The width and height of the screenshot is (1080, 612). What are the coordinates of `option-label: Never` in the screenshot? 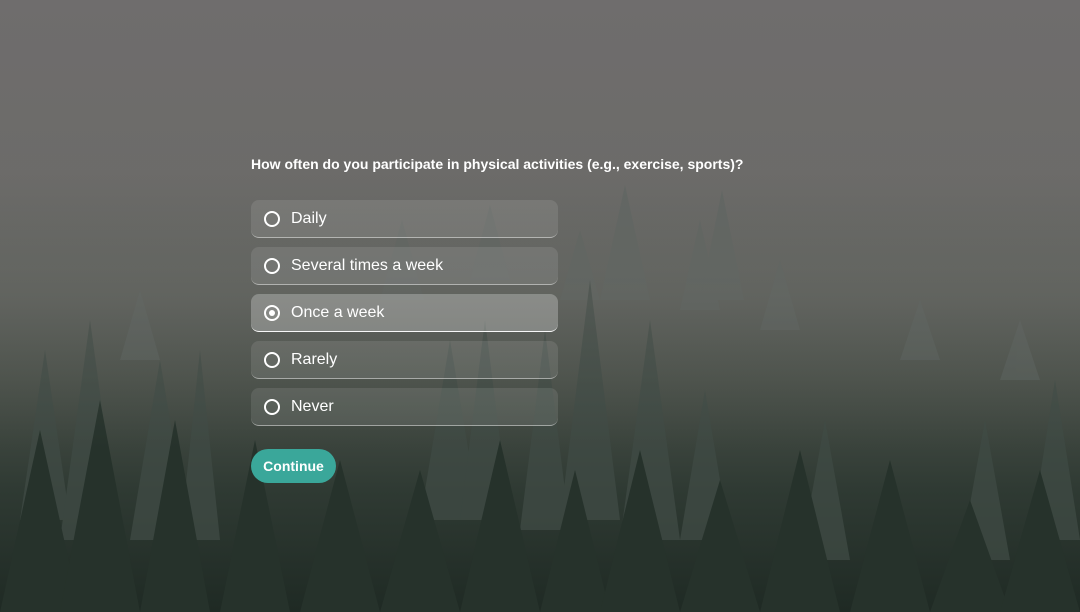 It's located at (312, 406).